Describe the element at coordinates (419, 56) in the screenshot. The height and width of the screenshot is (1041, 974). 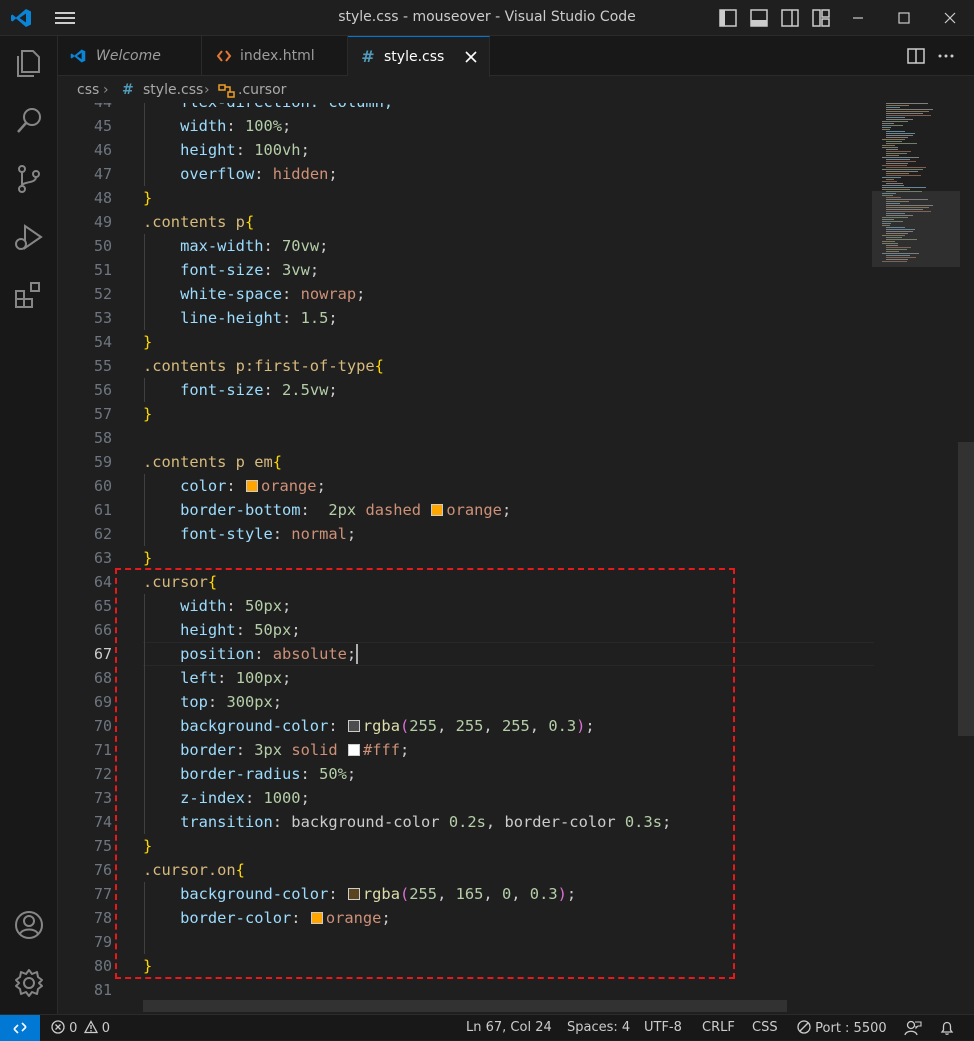
I see `tab-style-css: # style.css` at that location.